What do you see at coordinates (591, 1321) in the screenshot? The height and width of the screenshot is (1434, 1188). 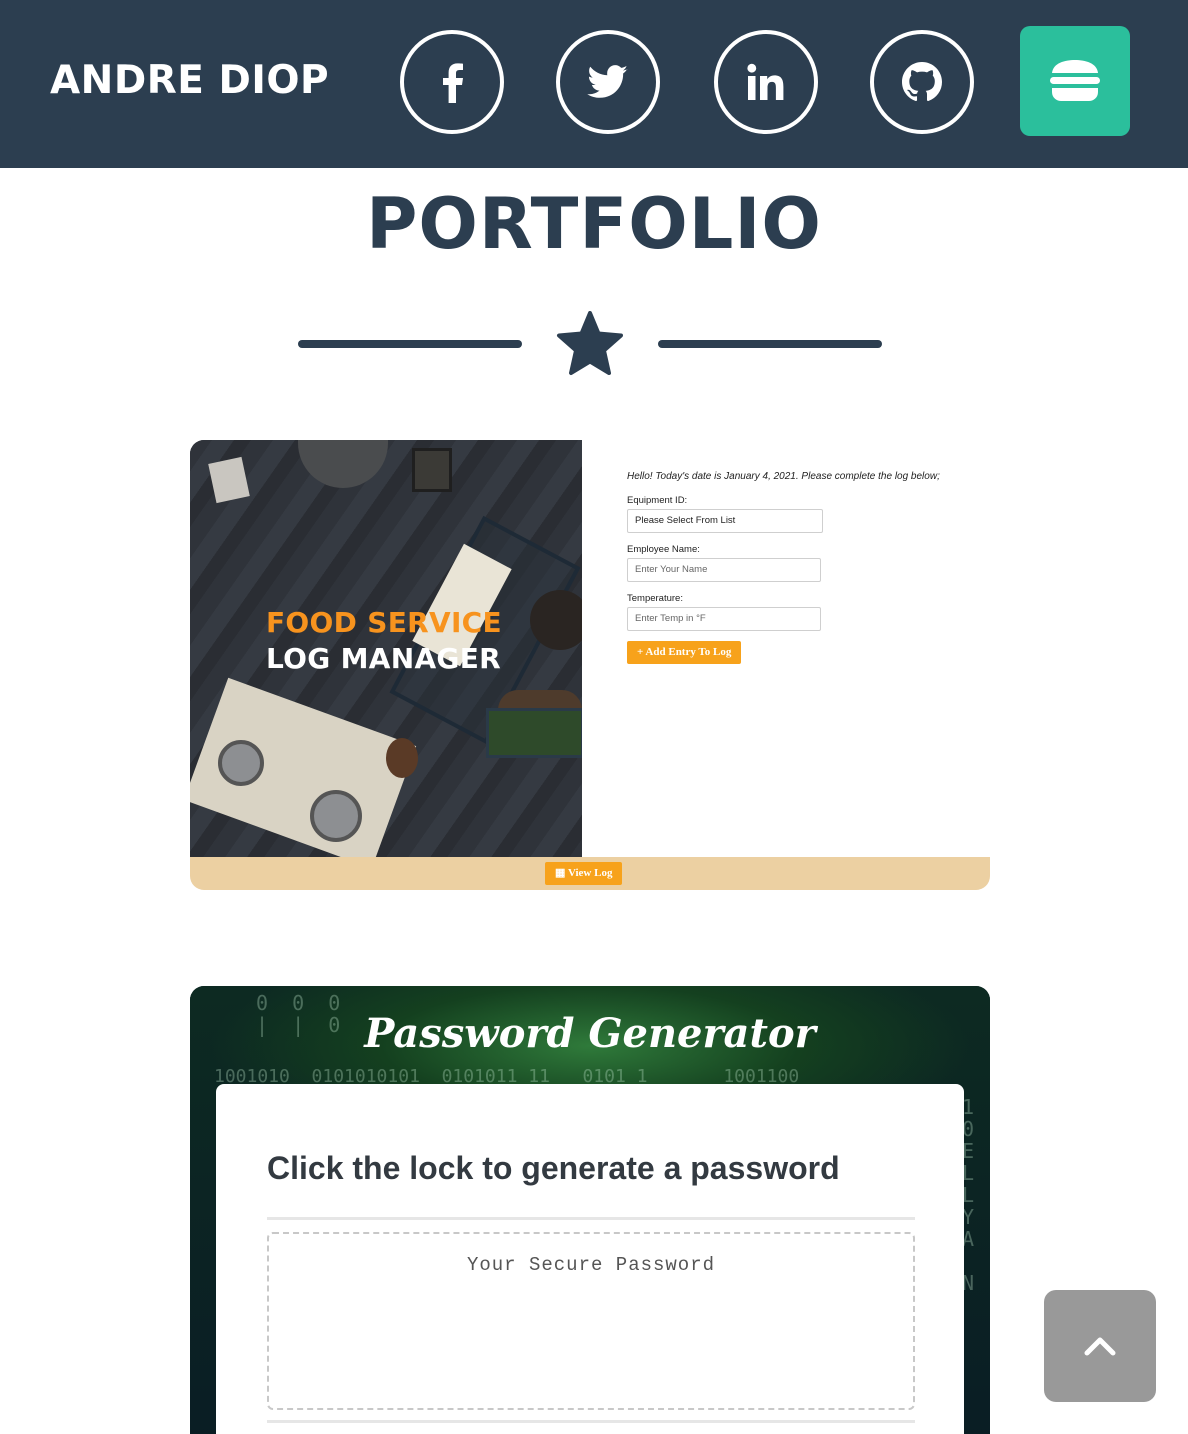 I see `password-output: Your Secure Password` at bounding box center [591, 1321].